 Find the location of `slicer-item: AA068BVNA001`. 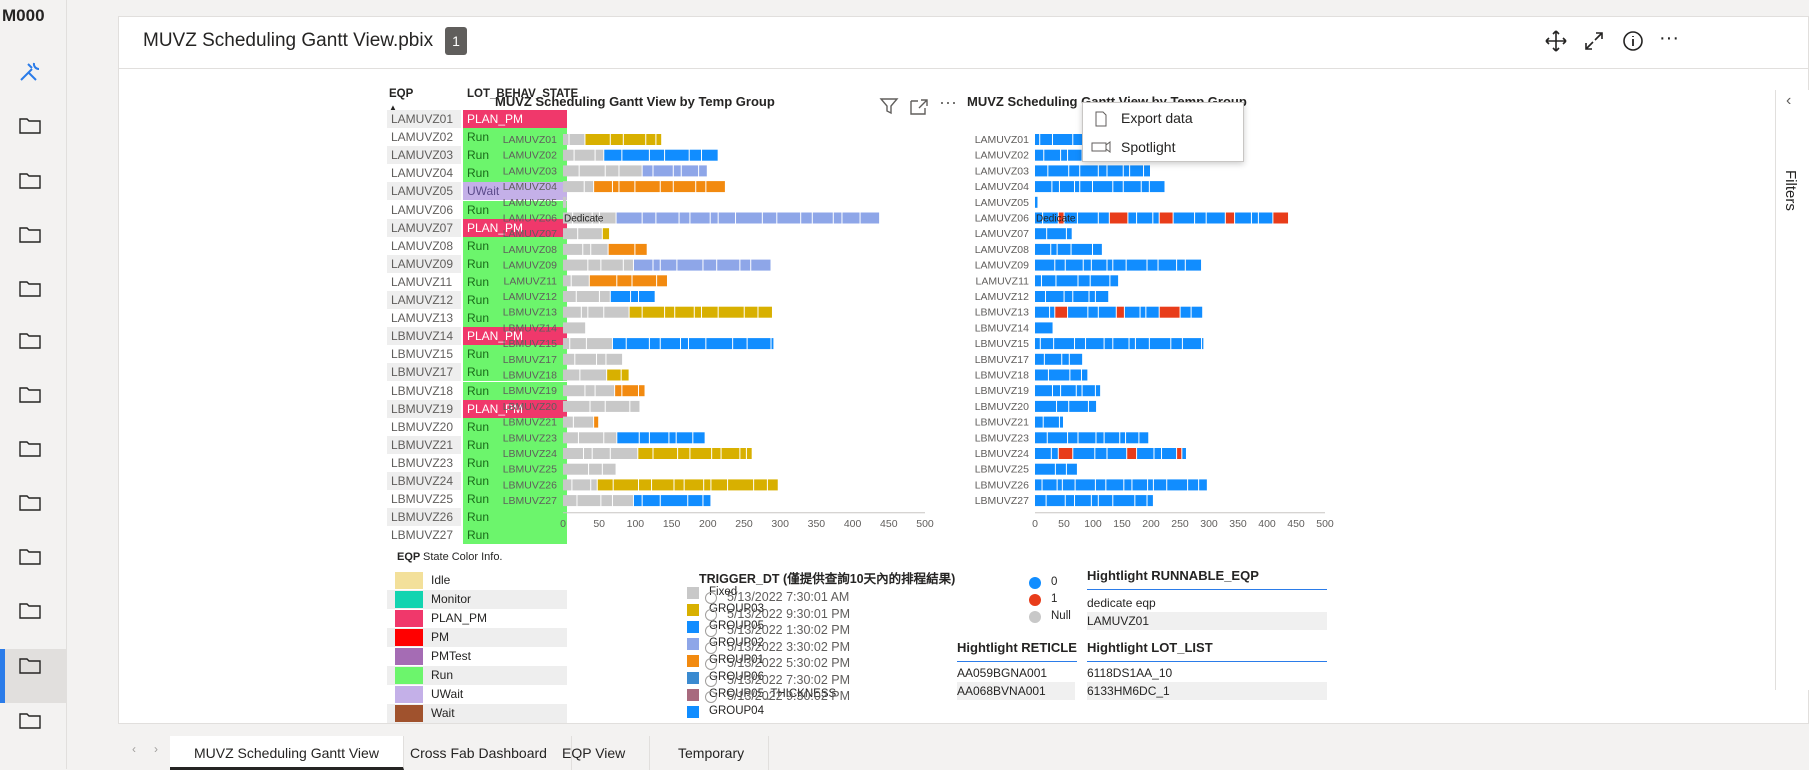

slicer-item: AA068BVNA001 is located at coordinates (1016, 691).